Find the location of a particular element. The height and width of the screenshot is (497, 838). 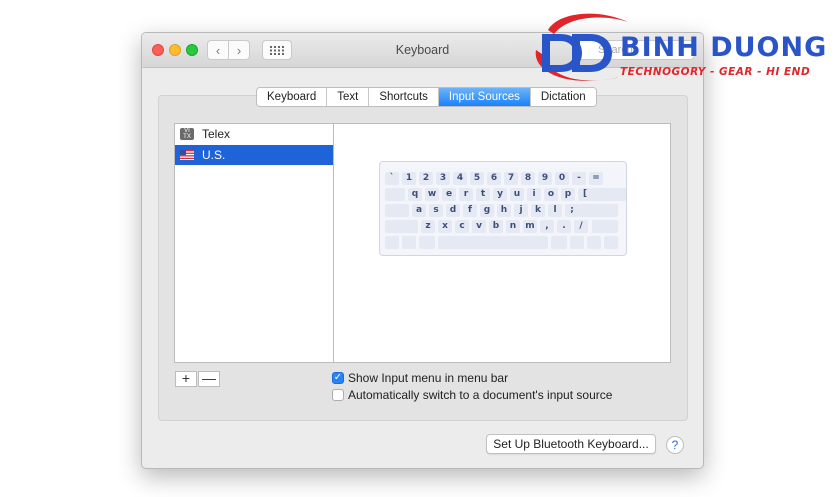

help-button: ? is located at coordinates (675, 445).